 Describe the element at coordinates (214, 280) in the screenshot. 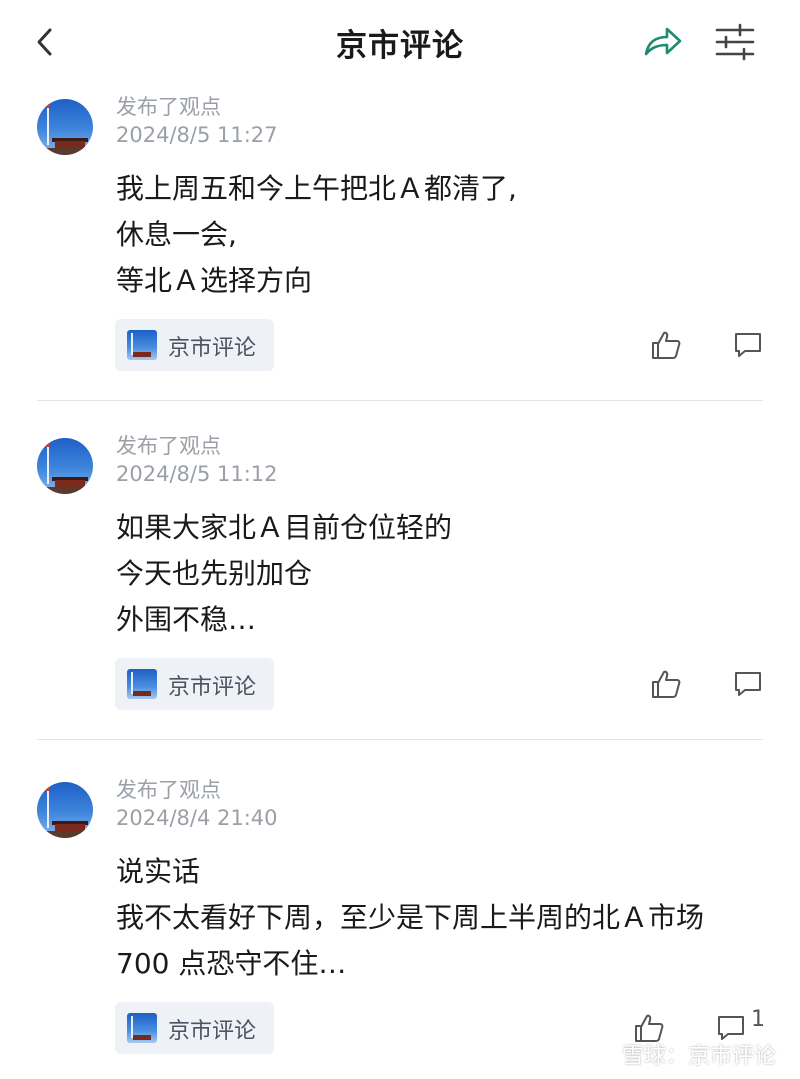

I see `post-content-line: 等北Ａ选择方向` at that location.